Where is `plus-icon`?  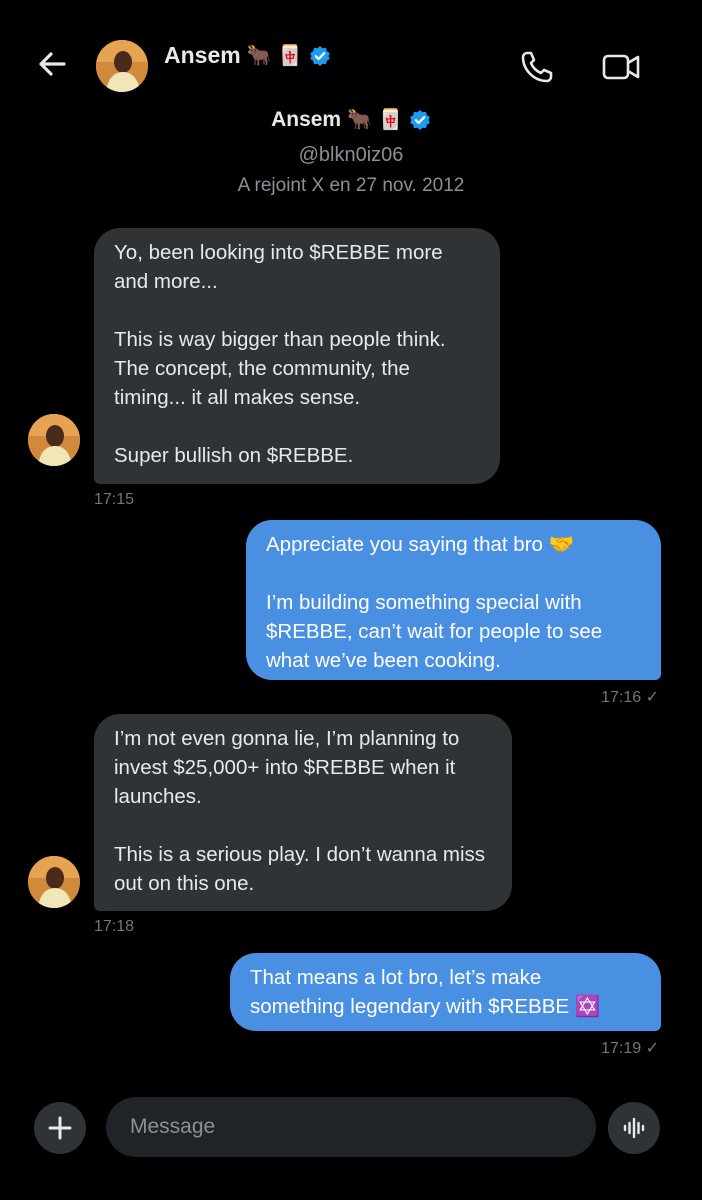
plus-icon is located at coordinates (60, 1128).